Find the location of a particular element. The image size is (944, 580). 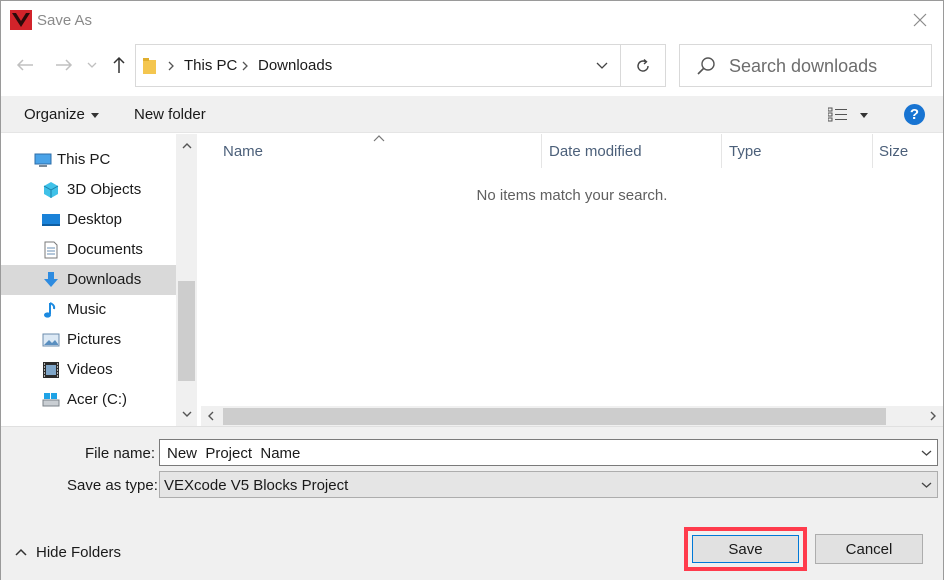

cancel-button: Cancel is located at coordinates (869, 549).